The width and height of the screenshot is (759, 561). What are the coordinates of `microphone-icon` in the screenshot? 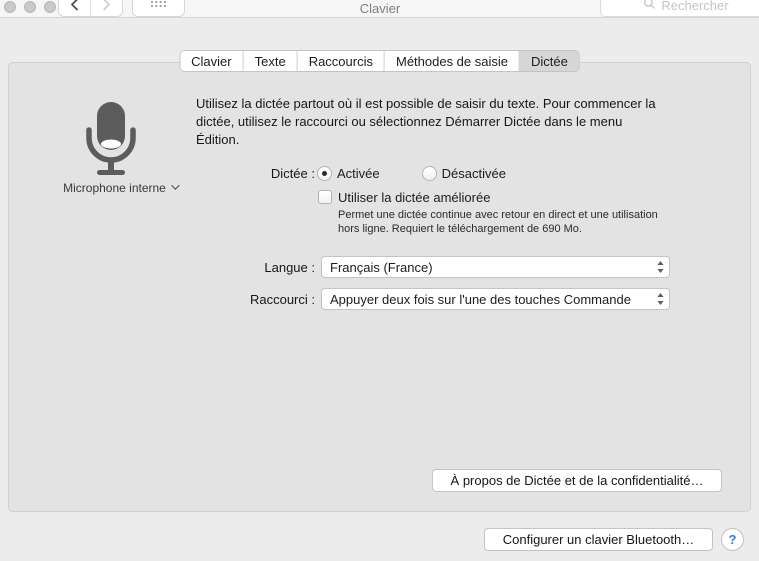 It's located at (111, 139).